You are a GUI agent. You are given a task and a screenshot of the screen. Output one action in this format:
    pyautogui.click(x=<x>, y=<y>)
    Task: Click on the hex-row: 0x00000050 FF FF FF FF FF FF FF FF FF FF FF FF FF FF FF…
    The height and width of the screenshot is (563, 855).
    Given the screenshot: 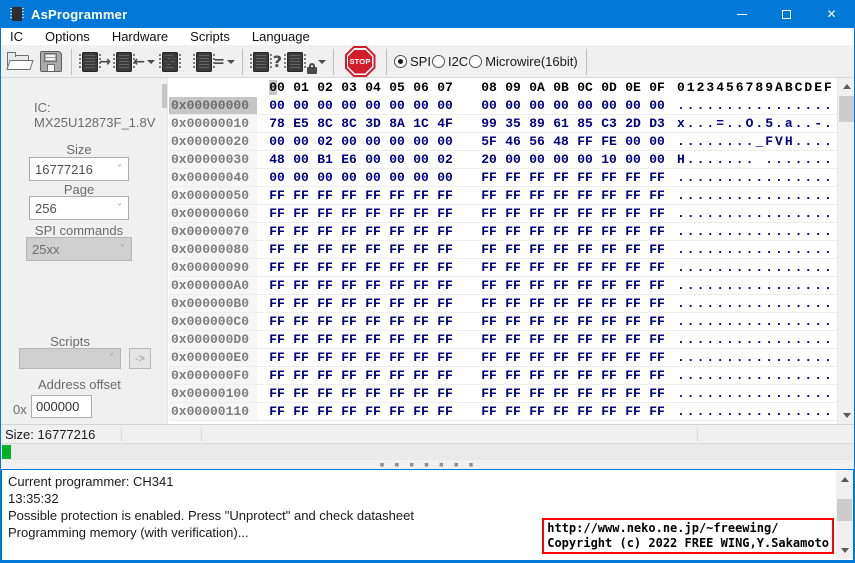 What is the action you would take?
    pyautogui.click(x=503, y=196)
    